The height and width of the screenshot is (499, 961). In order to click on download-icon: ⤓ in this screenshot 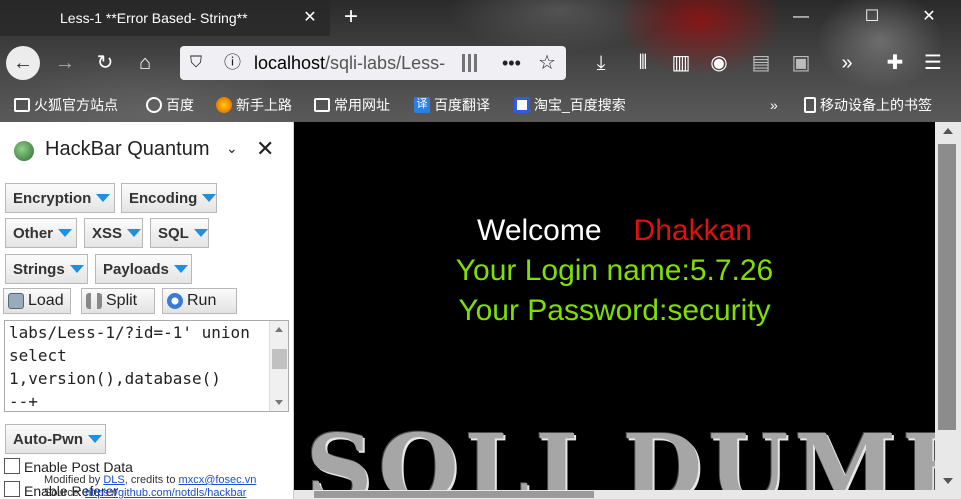, I will do `click(601, 63)`.